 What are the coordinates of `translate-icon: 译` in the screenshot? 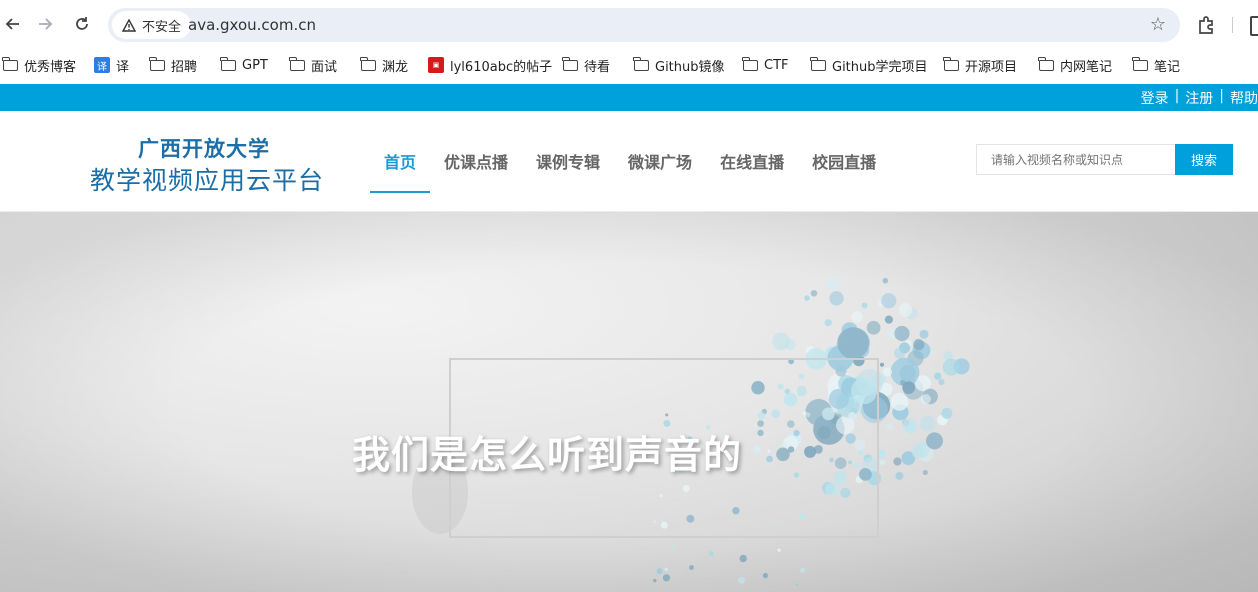 It's located at (102, 65).